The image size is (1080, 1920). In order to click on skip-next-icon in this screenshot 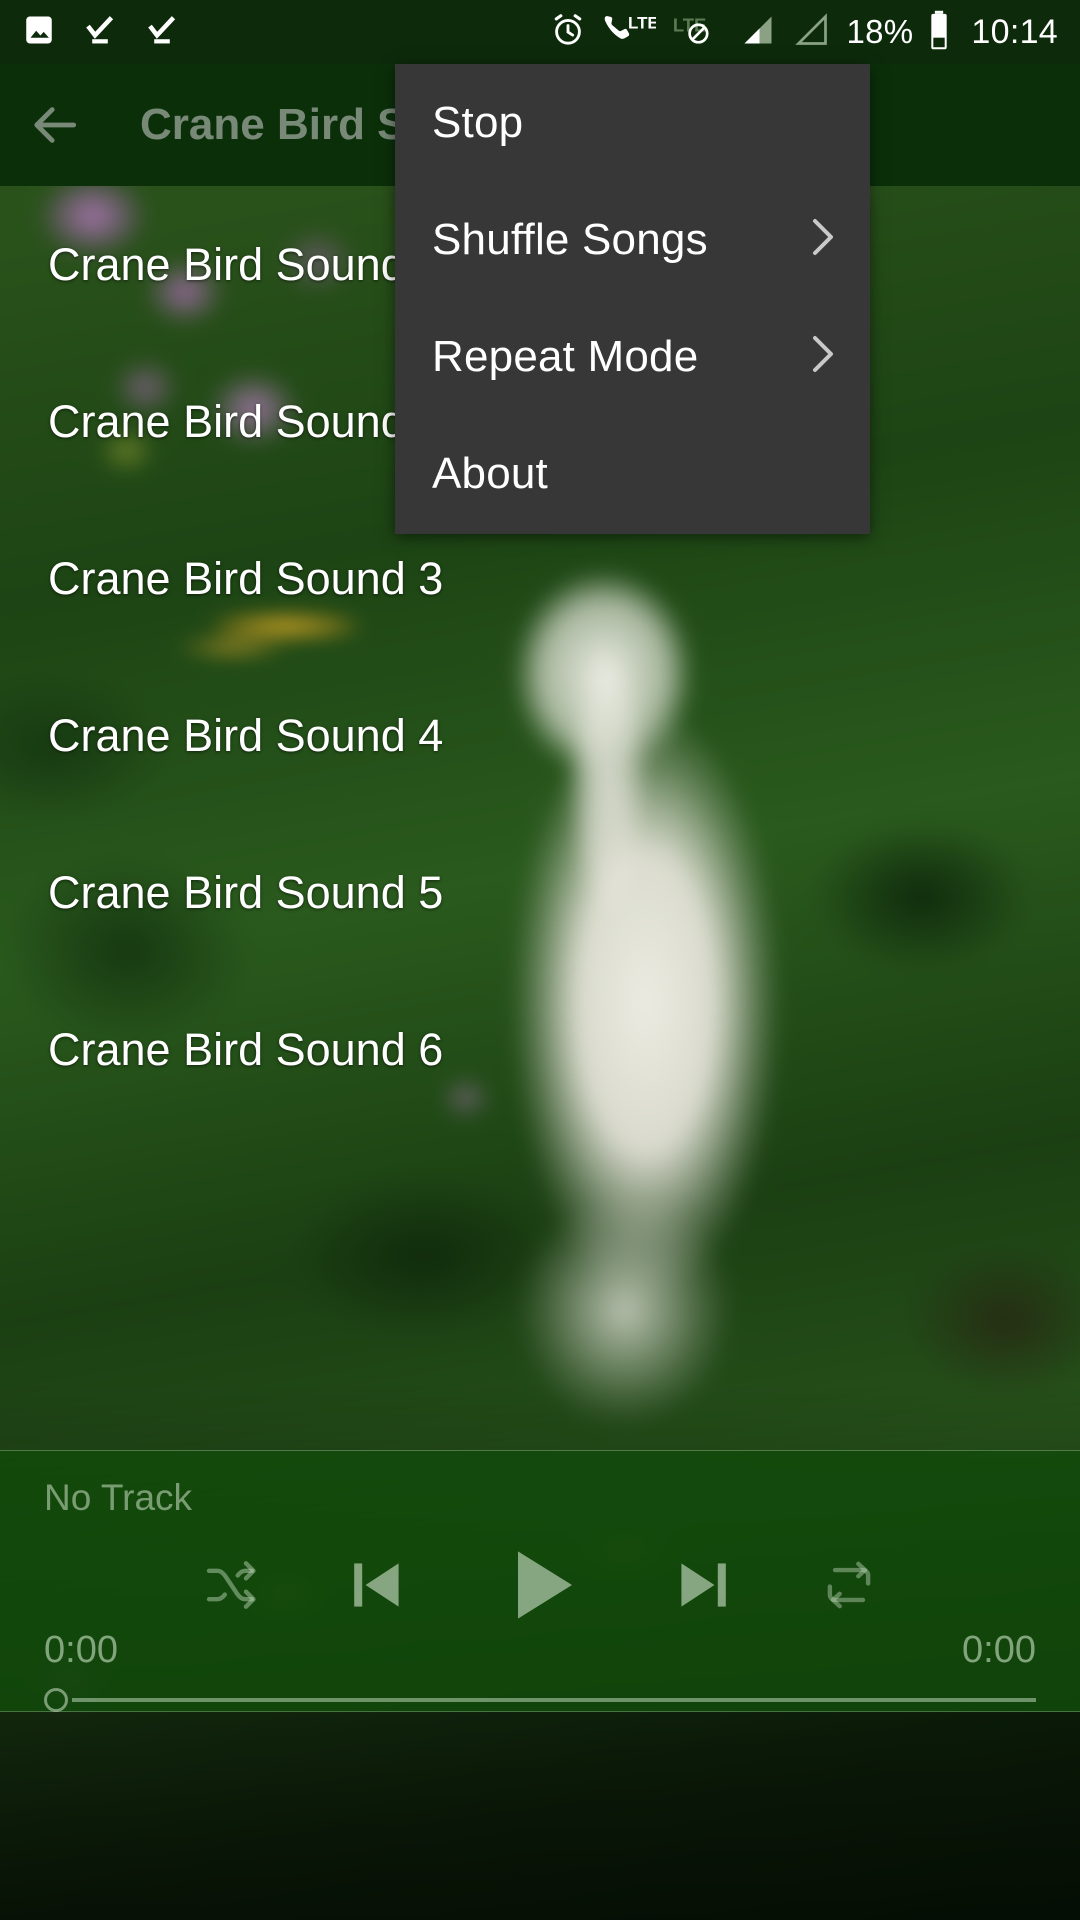, I will do `click(703, 1585)`.